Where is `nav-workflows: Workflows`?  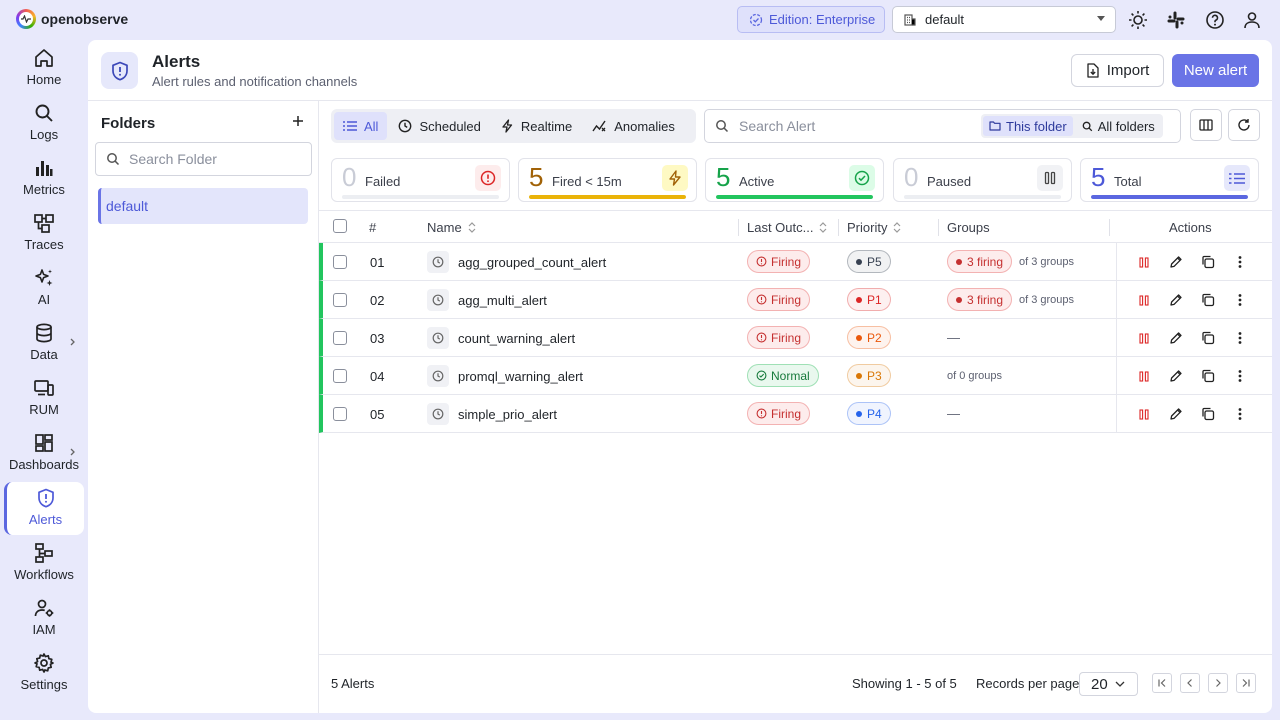 nav-workflows: Workflows is located at coordinates (44, 563).